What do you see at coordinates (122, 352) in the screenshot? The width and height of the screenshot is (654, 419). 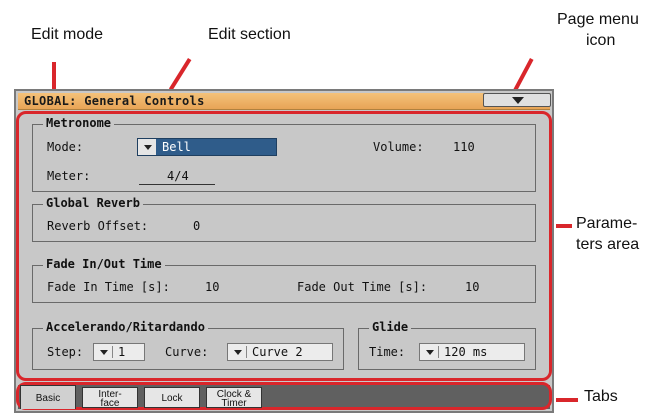 I see `step-value: 1` at bounding box center [122, 352].